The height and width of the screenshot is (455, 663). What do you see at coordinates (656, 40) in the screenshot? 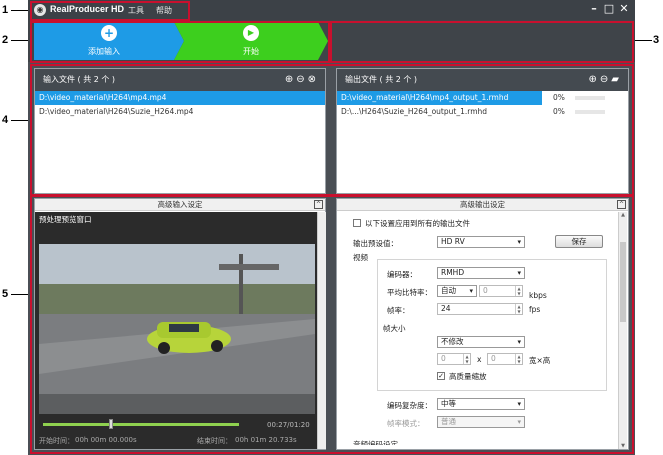
I see `annotation-3: 3` at bounding box center [656, 40].